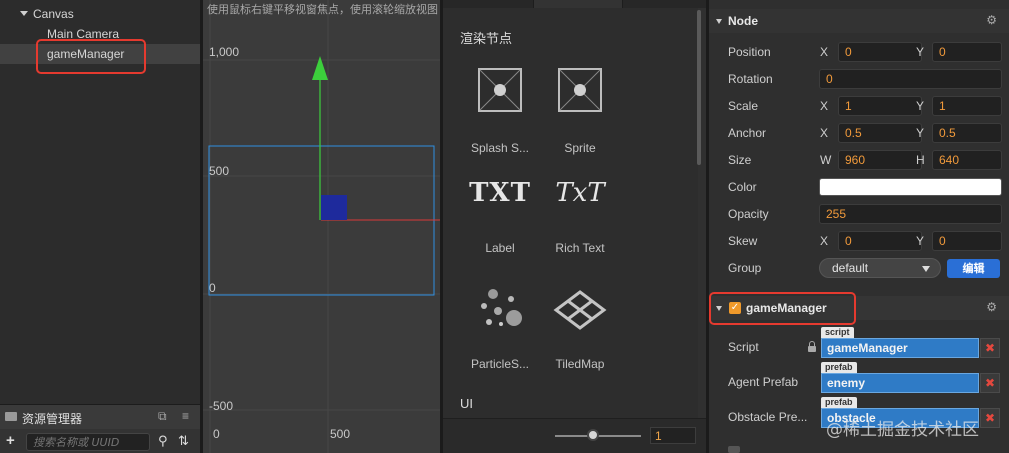  What do you see at coordinates (219, 171) in the screenshot?
I see `y-axis-label: 500` at bounding box center [219, 171].